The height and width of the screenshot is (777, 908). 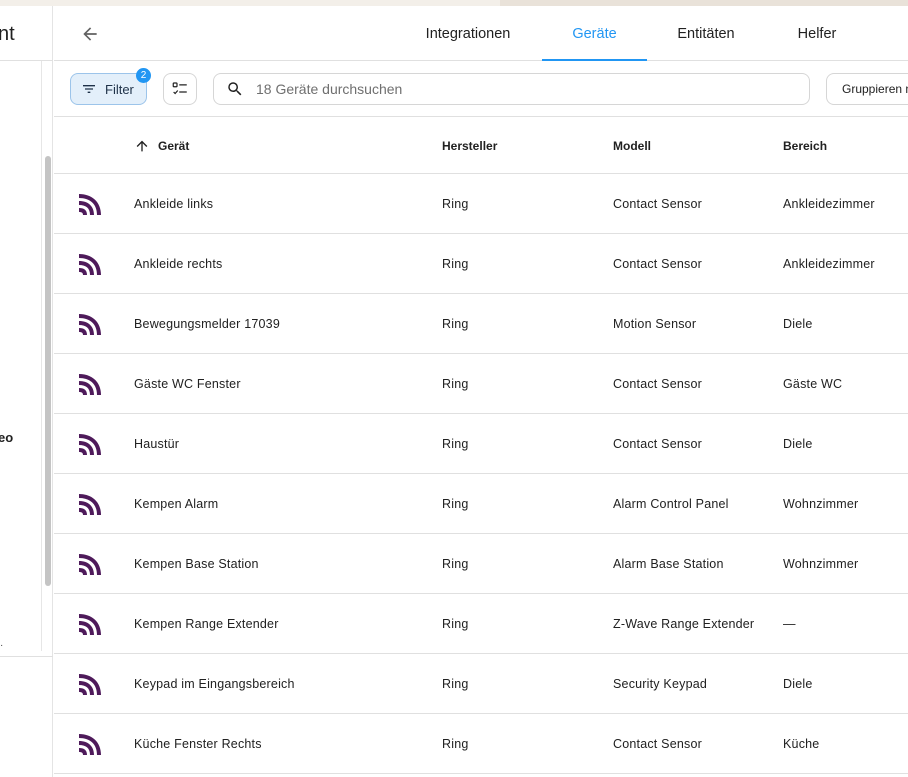 I want to click on device-name: Ankleide rechts, so click(x=178, y=263).